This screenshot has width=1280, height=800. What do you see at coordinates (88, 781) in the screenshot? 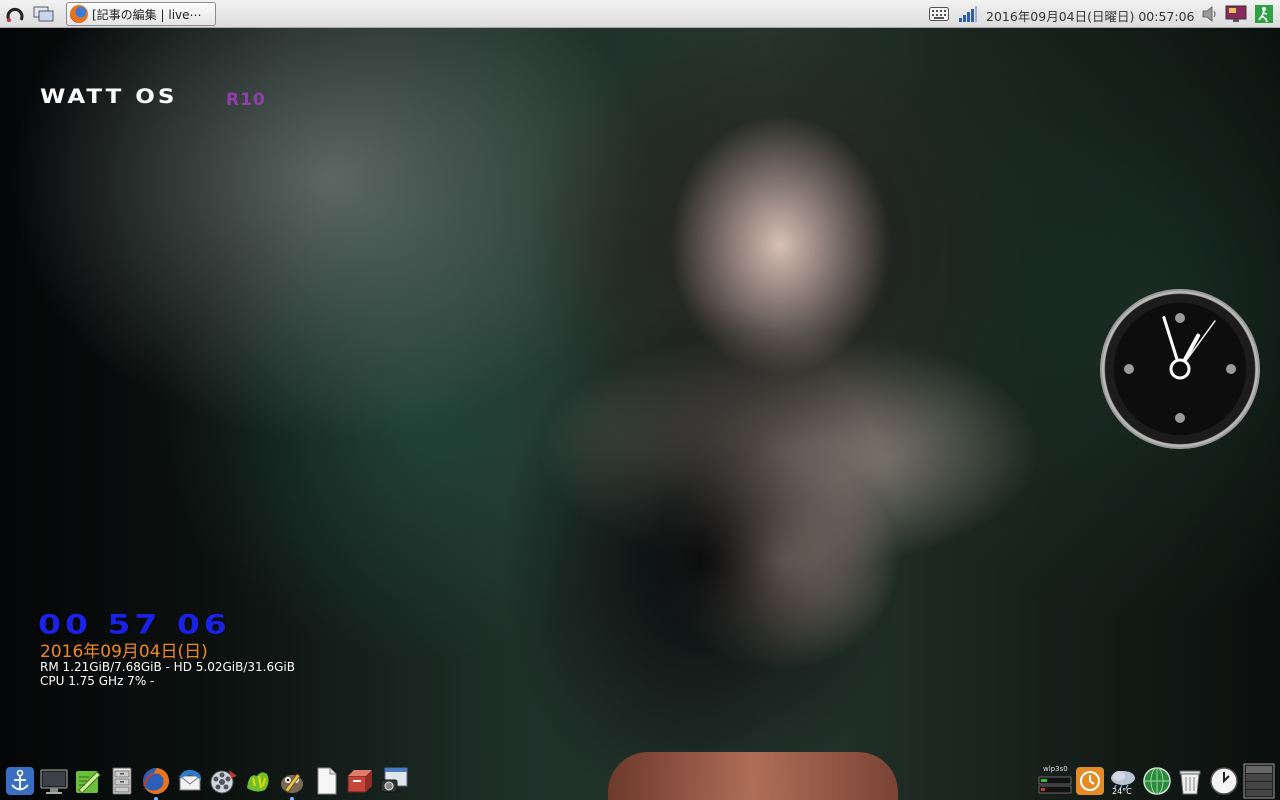
I see `text-editor-icon` at bounding box center [88, 781].